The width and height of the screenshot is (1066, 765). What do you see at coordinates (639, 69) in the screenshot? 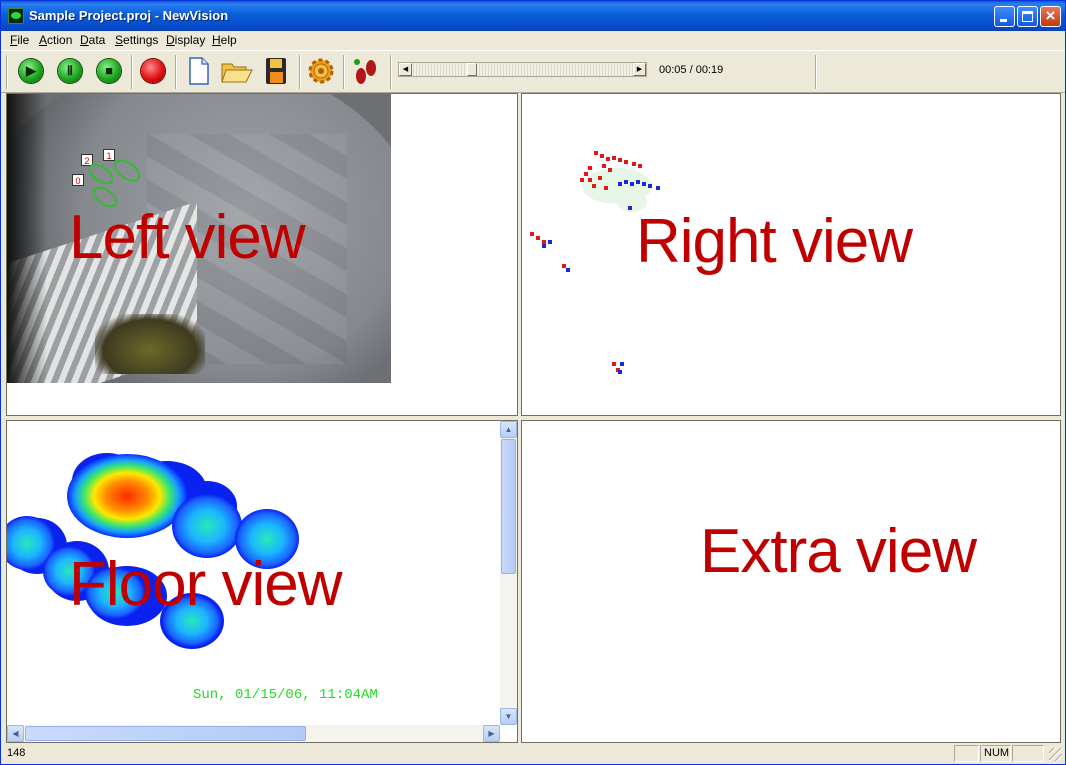
I see `slider-right-arrow: ▶` at bounding box center [639, 69].